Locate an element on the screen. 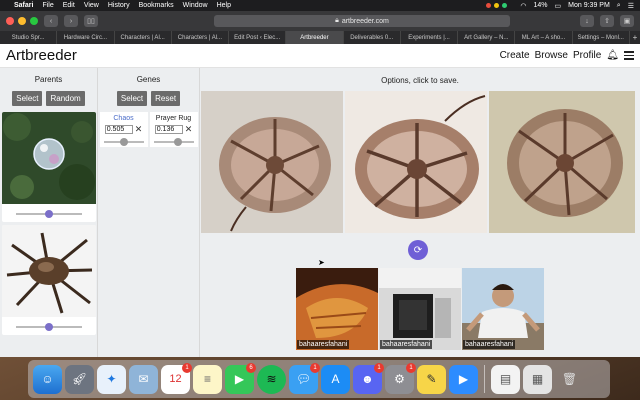 The height and width of the screenshot is (400, 640). back-button: ‹ is located at coordinates (51, 21).